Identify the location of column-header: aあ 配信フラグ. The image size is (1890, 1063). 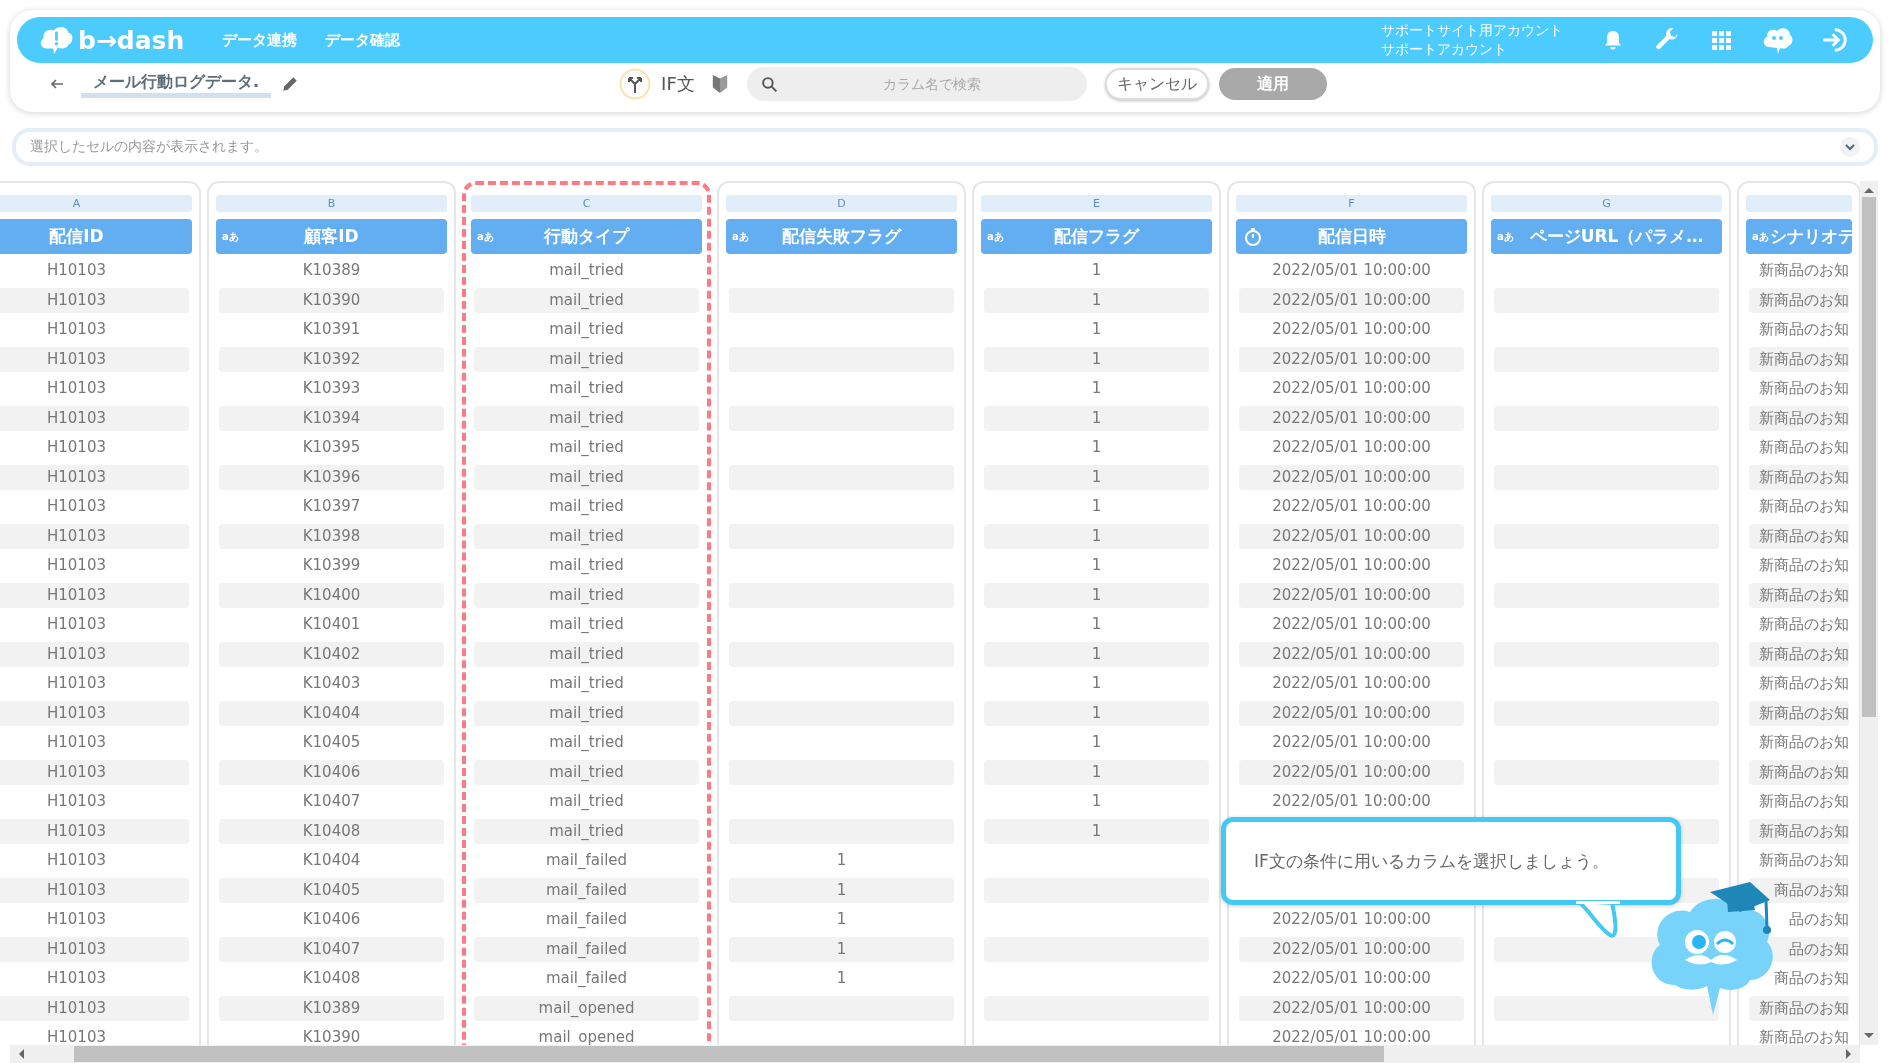
(1096, 236).